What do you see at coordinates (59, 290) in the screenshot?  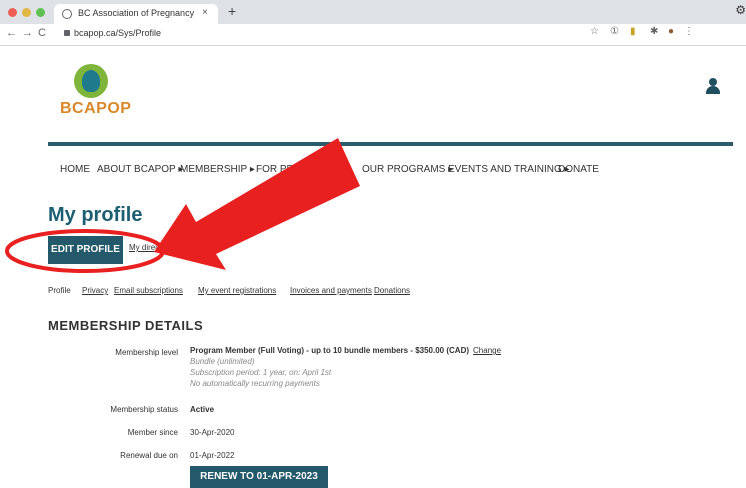 I see `subtab-profile: Profile` at bounding box center [59, 290].